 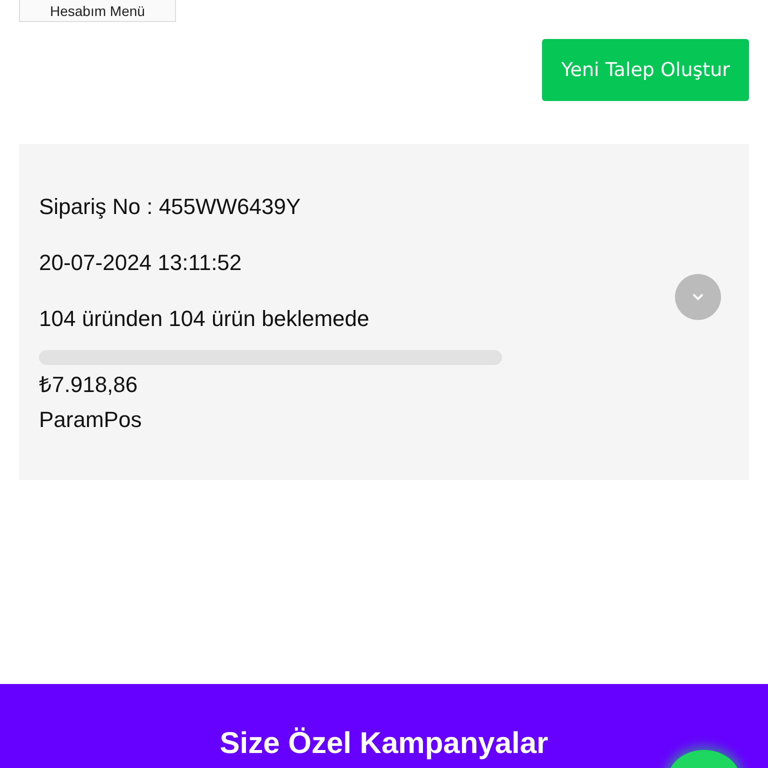 I want to click on order-amount: ₺7.918,86, so click(x=89, y=384).